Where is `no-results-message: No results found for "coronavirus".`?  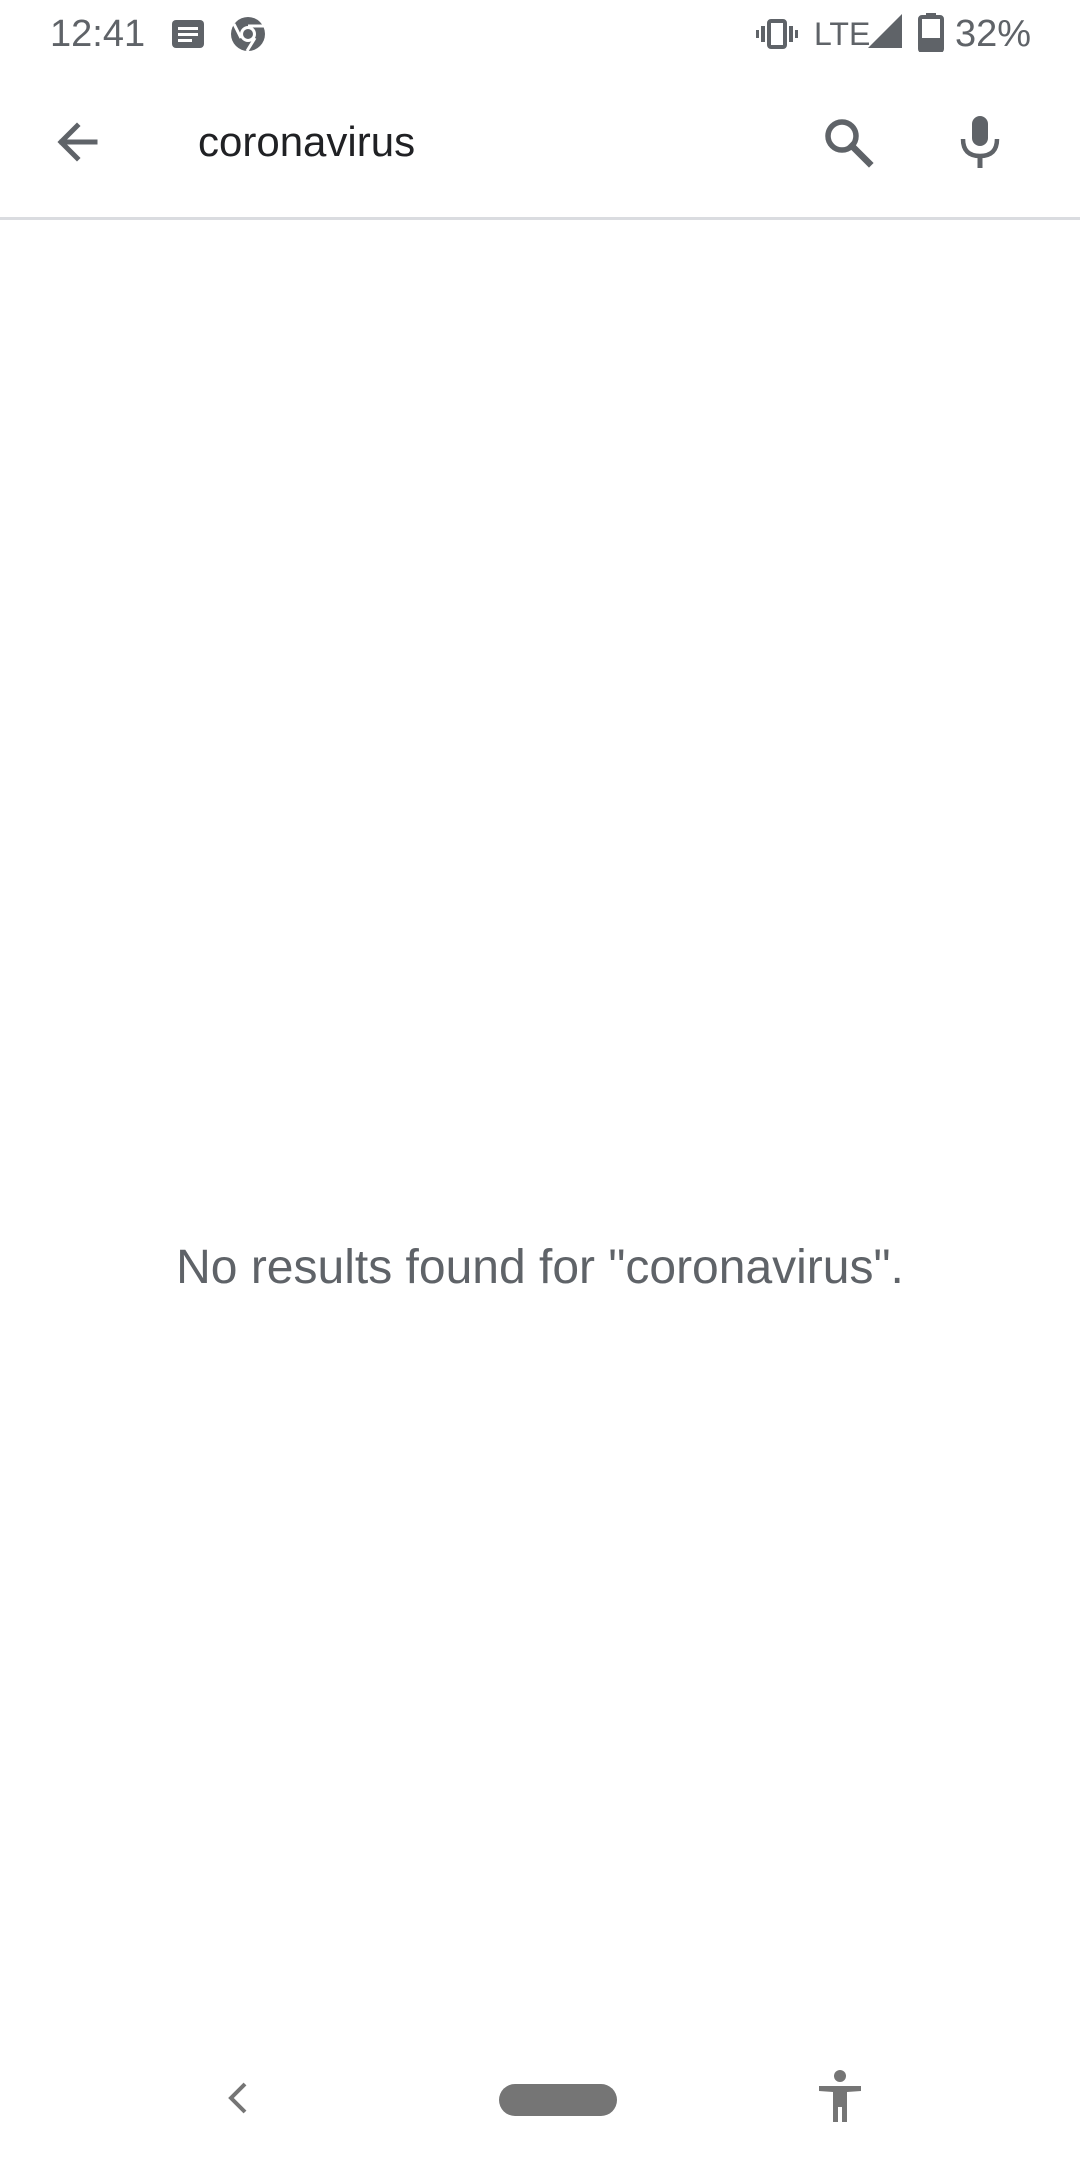
no-results-message: No results found for "coronavirus". is located at coordinates (540, 1267).